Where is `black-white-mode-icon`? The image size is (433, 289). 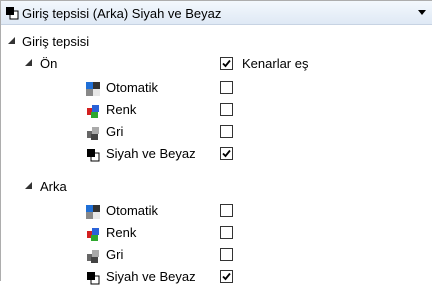 black-white-mode-icon is located at coordinates (12, 13).